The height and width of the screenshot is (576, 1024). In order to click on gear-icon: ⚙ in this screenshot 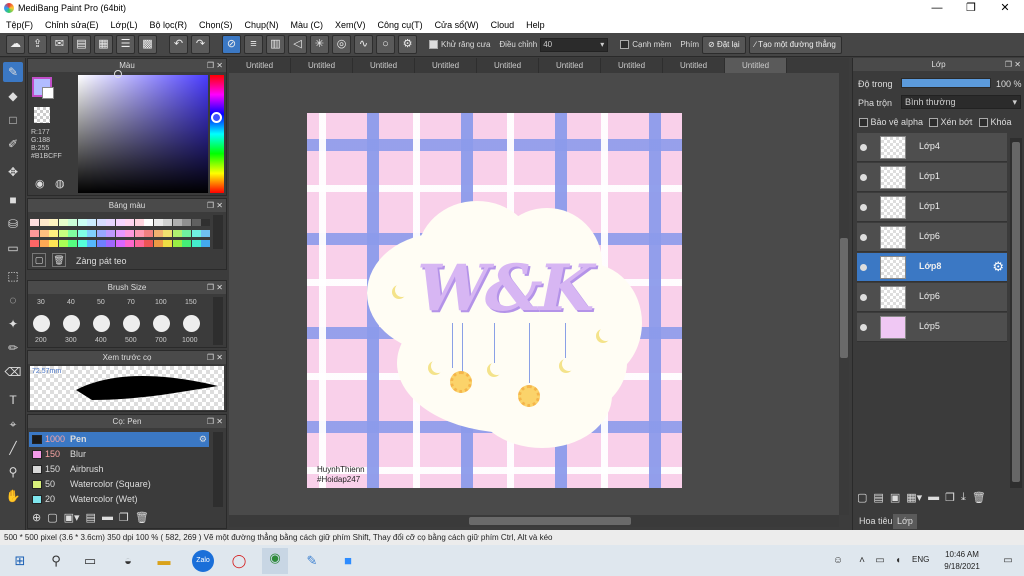, I will do `click(998, 267)`.